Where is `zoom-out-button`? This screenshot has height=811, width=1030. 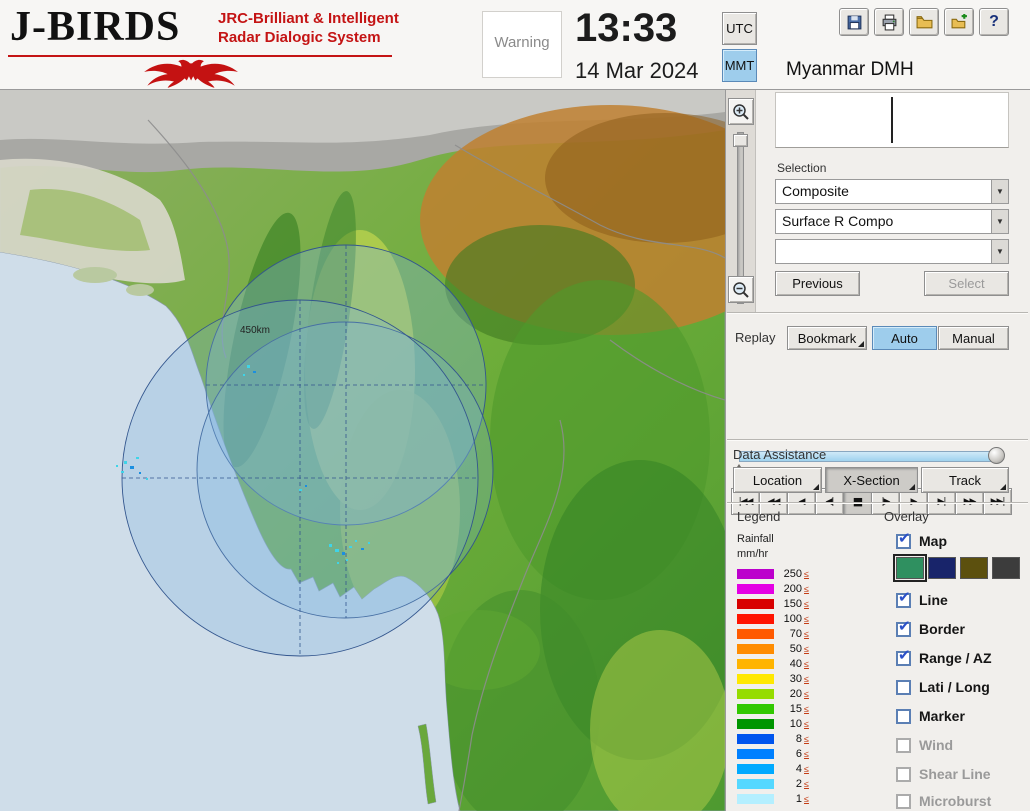 zoom-out-button is located at coordinates (741, 289).